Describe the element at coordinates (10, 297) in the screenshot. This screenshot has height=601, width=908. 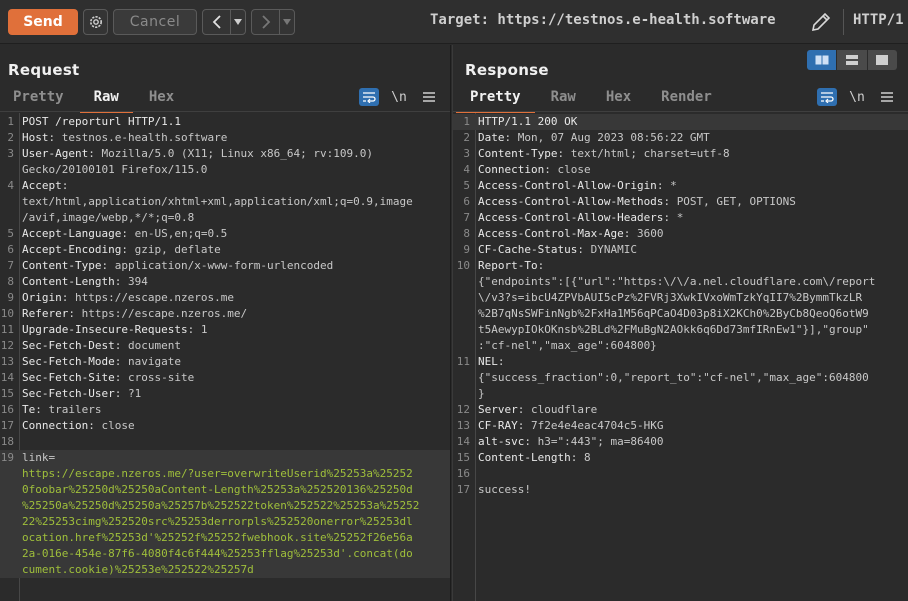
I see `line-number: 9` at that location.